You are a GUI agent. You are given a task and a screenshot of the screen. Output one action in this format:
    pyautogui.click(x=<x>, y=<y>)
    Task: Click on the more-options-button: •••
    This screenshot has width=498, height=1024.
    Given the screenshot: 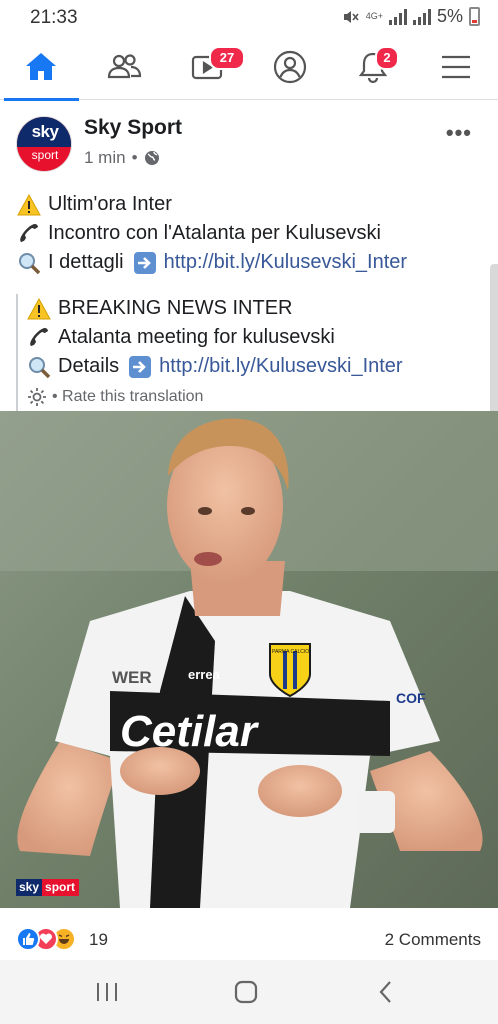 What is the action you would take?
    pyautogui.click(x=459, y=133)
    